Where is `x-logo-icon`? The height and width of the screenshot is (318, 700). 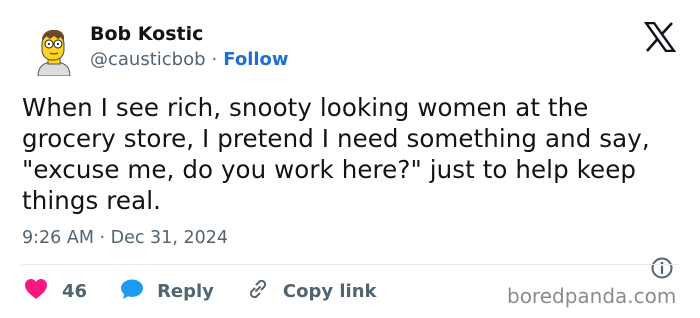 x-logo-icon is located at coordinates (660, 37).